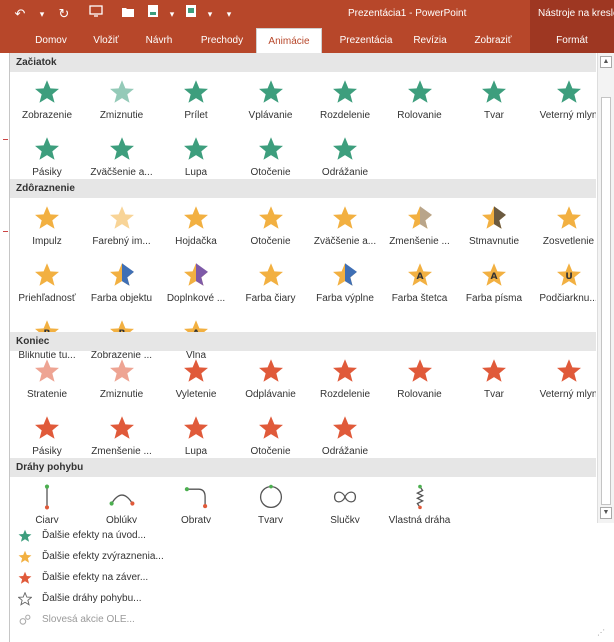 This screenshot has height=642, width=614. What do you see at coordinates (345, 451) in the screenshot?
I see `effect-label: Odrážanie` at bounding box center [345, 451].